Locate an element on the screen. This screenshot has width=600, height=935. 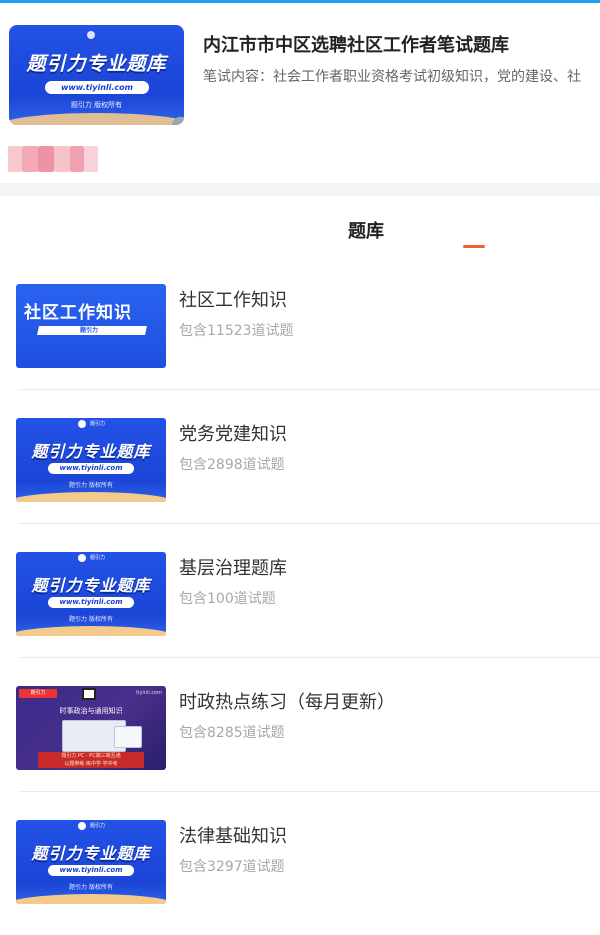
section-divider is located at coordinates (300, 189).